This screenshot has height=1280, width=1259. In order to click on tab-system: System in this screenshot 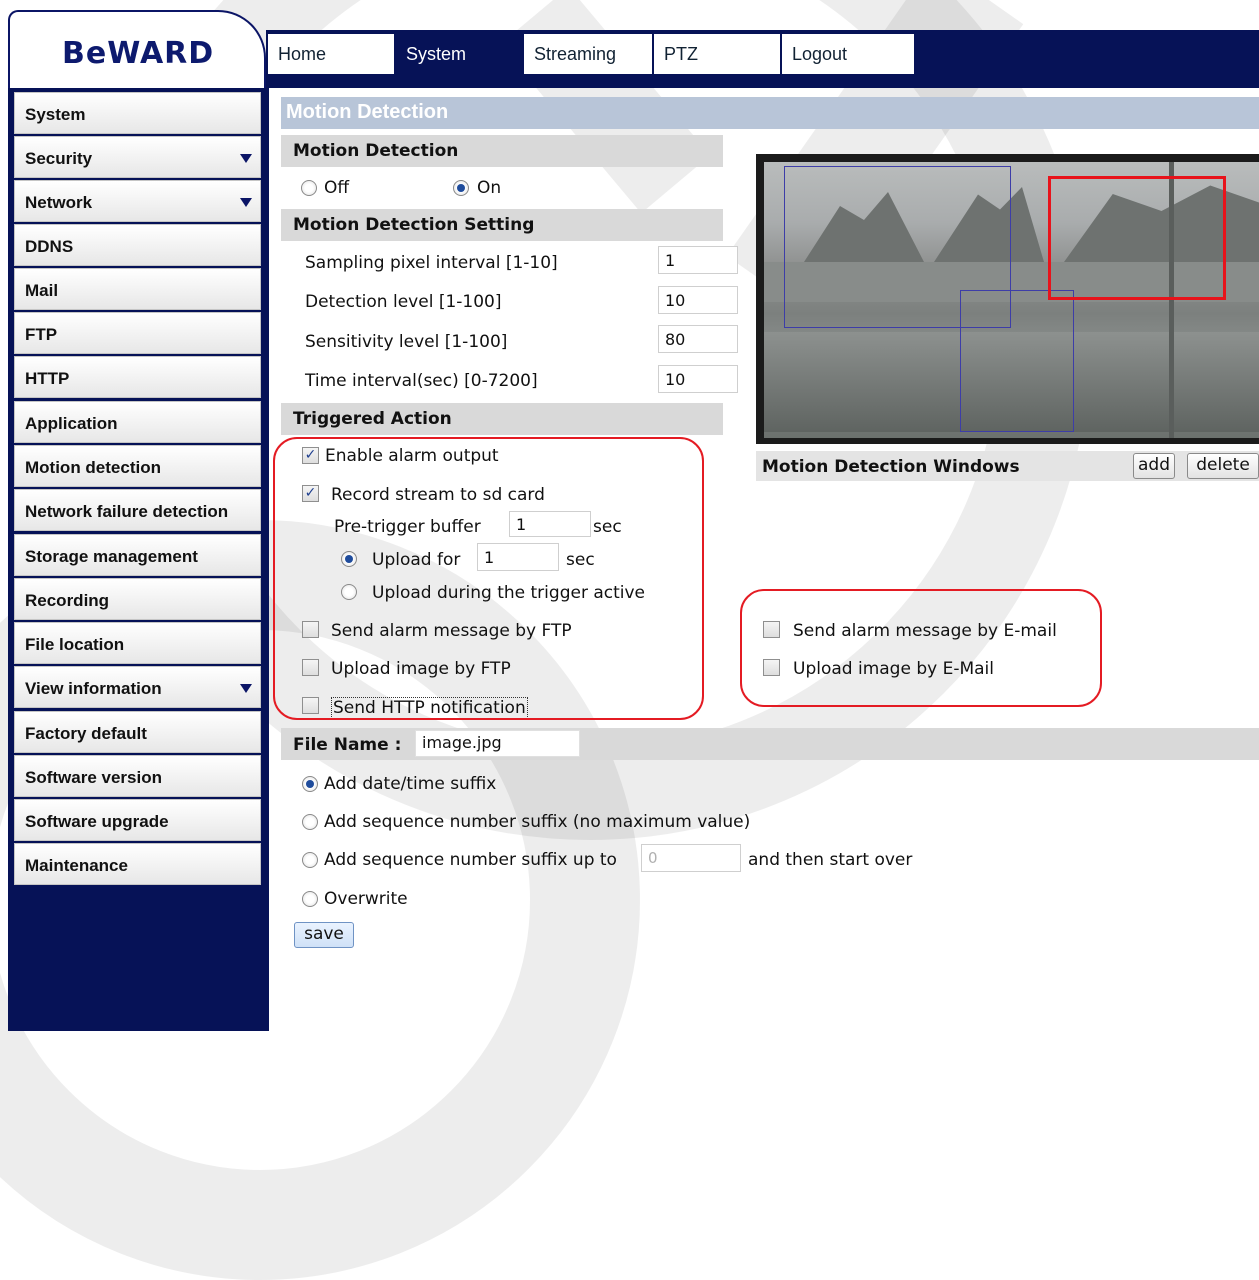, I will do `click(459, 54)`.